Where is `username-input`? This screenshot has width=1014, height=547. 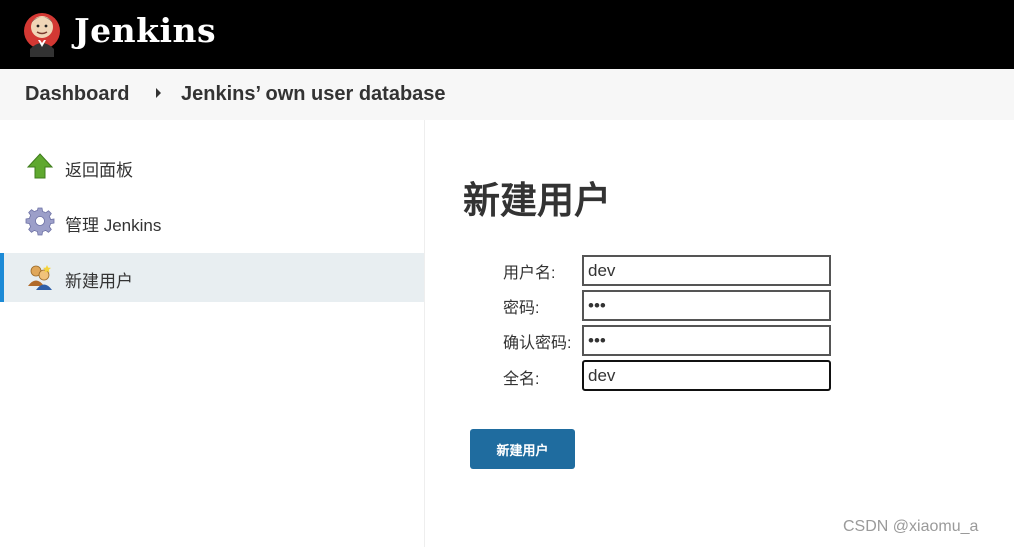
username-input is located at coordinates (706, 270).